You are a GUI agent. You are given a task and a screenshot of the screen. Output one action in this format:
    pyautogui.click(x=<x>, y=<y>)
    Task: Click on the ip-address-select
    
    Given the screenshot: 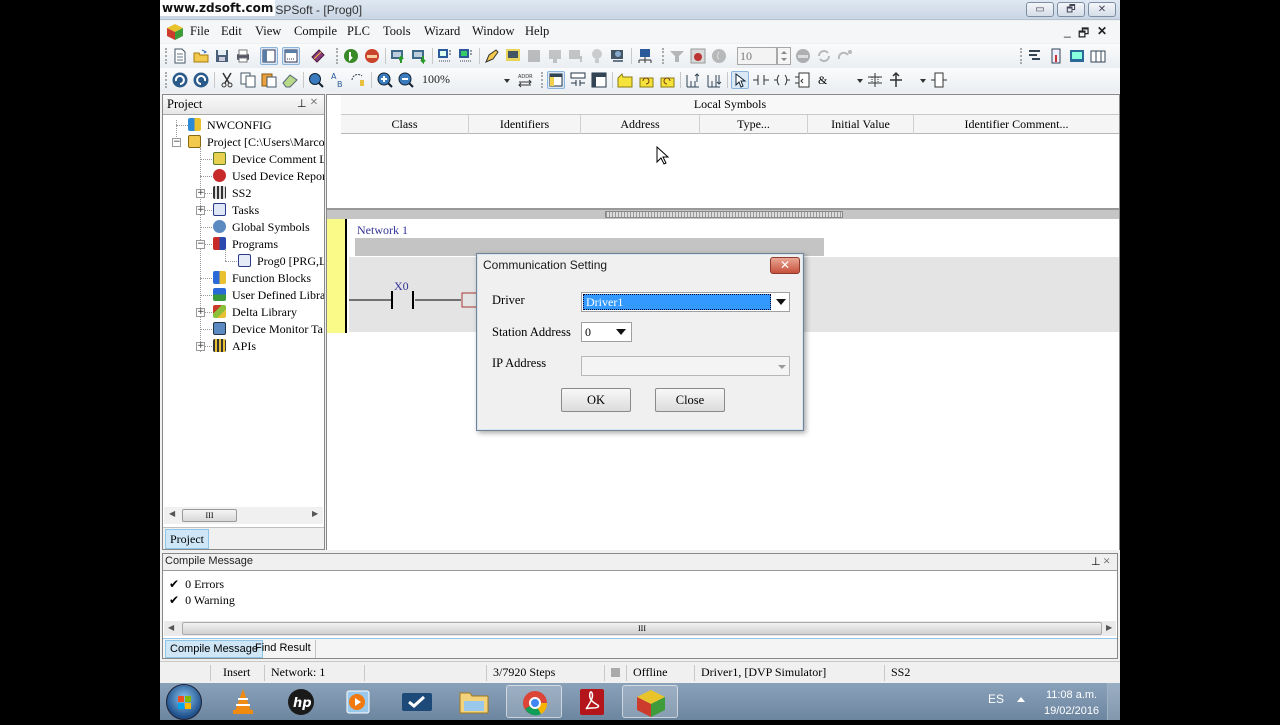 What is the action you would take?
    pyautogui.click(x=685, y=366)
    